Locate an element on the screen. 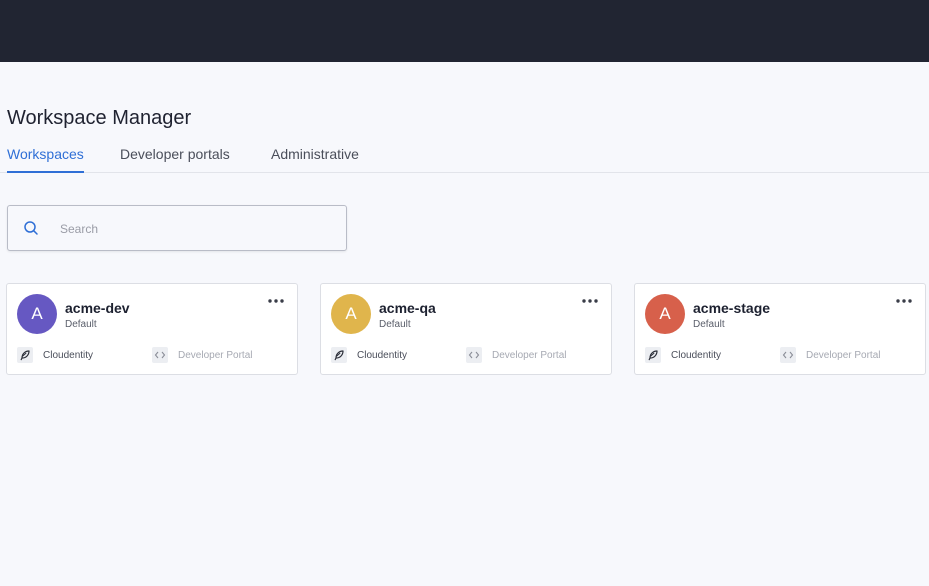  tab-workspaces: Workspaces is located at coordinates (45, 159).